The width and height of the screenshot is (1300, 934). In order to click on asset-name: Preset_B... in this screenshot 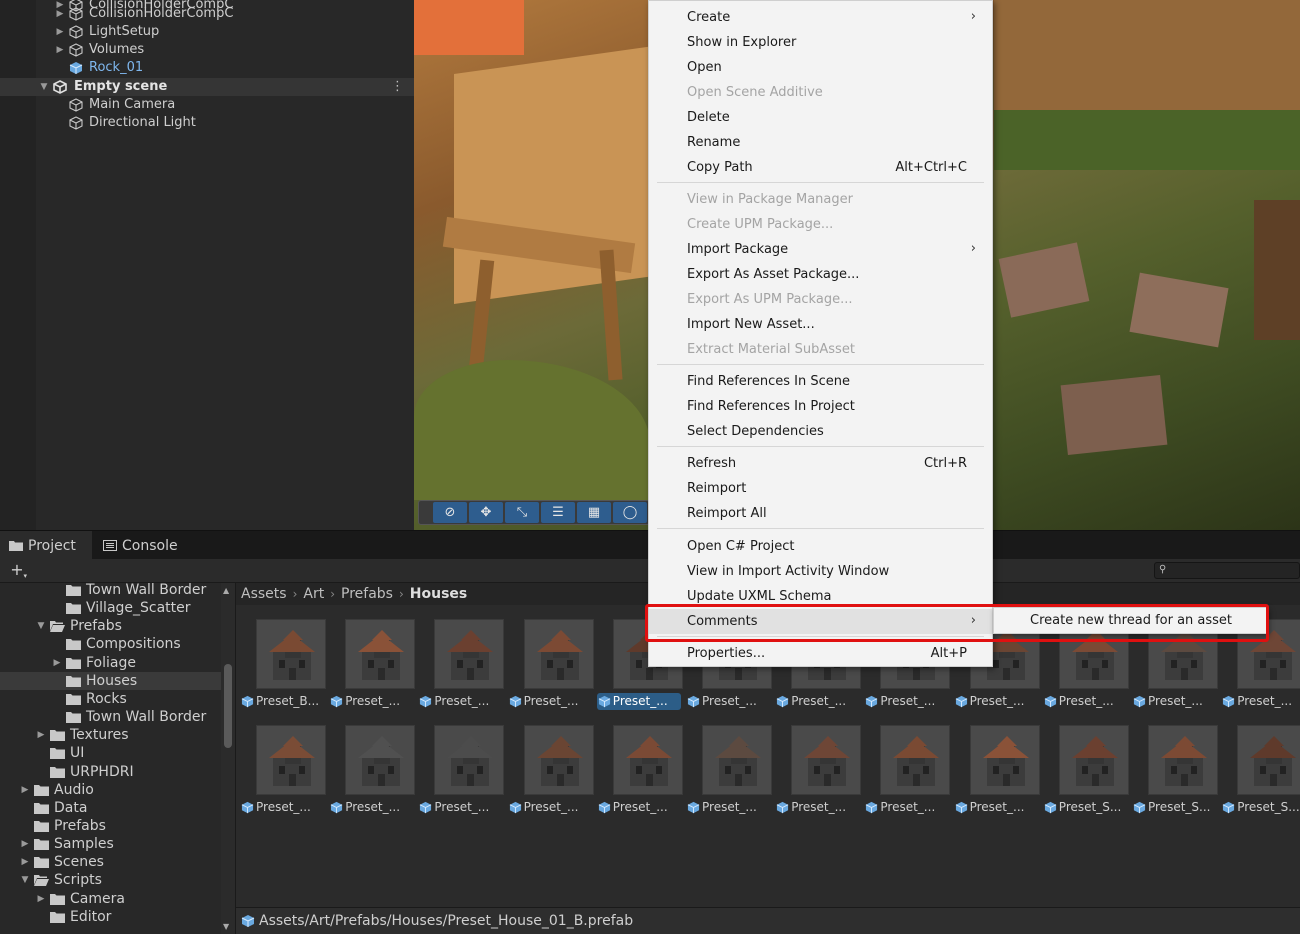, I will do `click(282, 701)`.